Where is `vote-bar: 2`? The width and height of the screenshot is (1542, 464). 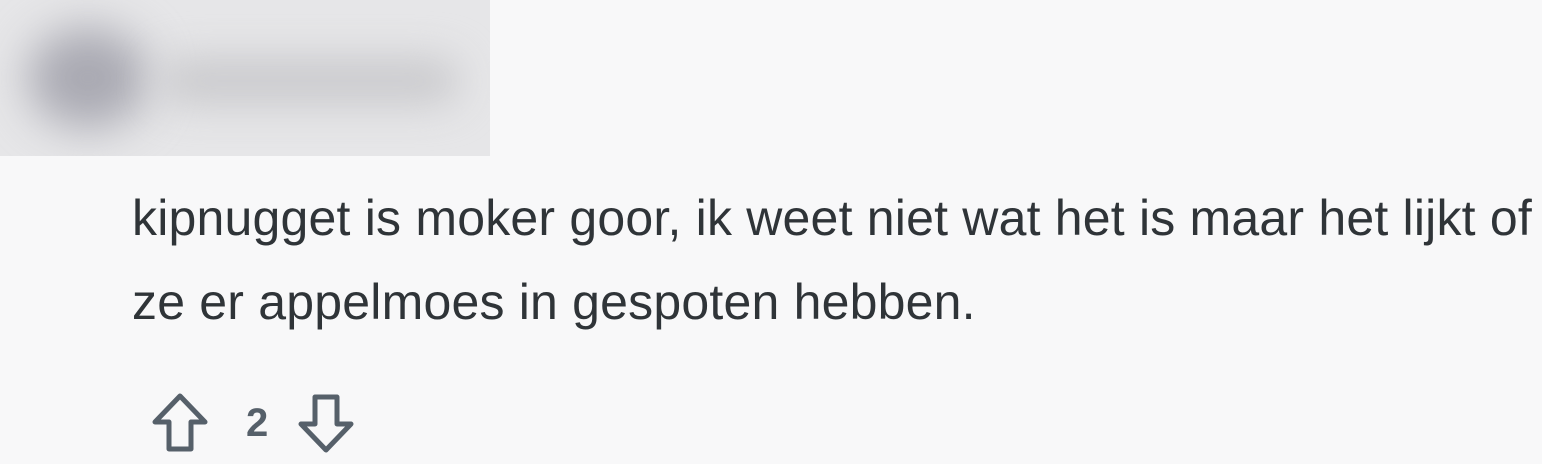
vote-bar: 2 is located at coordinates (253, 423).